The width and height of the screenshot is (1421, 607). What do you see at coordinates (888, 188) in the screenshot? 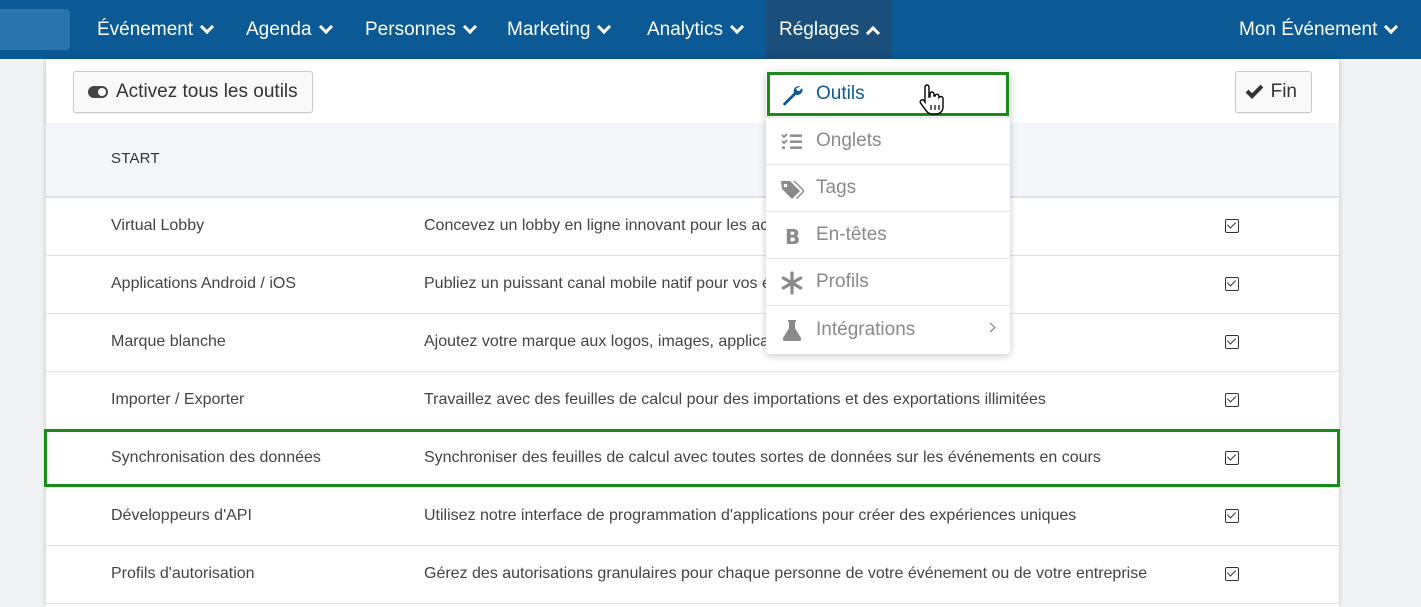
I see `menu-item-tags: Tags` at bounding box center [888, 188].